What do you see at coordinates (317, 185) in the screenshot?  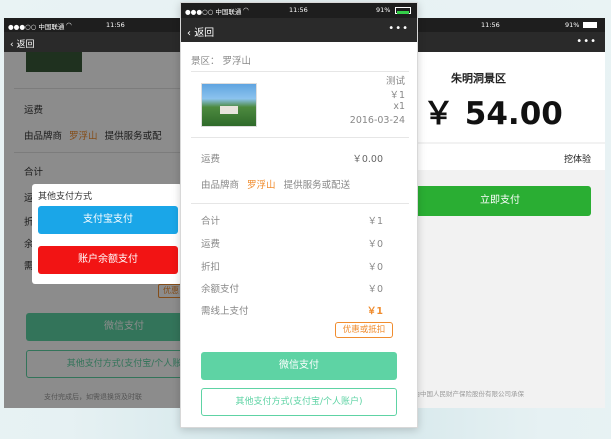 I see `merchant-suffix: 提供服务或配送` at bounding box center [317, 185].